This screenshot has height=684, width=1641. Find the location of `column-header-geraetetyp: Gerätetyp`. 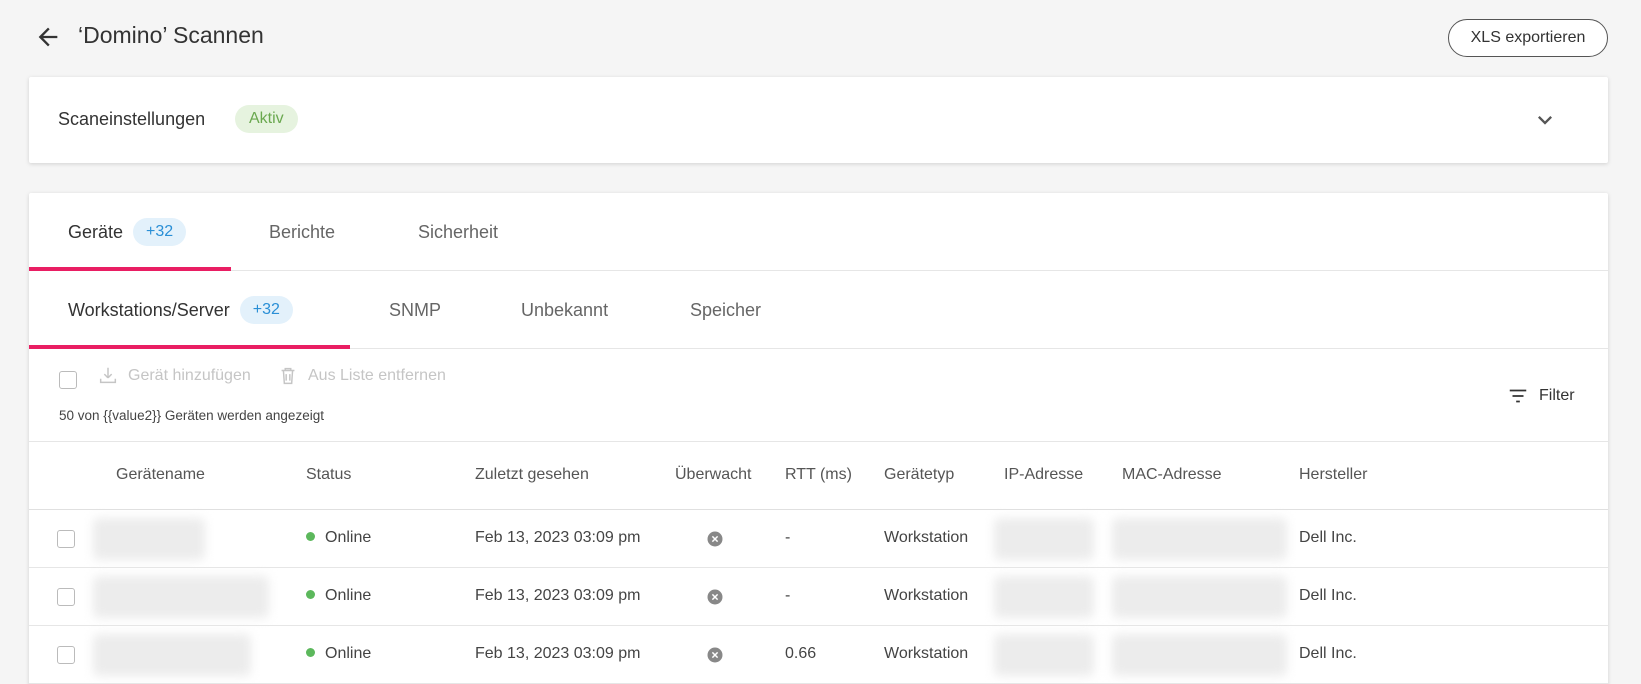

column-header-geraetetyp: Gerätetyp is located at coordinates (919, 475).